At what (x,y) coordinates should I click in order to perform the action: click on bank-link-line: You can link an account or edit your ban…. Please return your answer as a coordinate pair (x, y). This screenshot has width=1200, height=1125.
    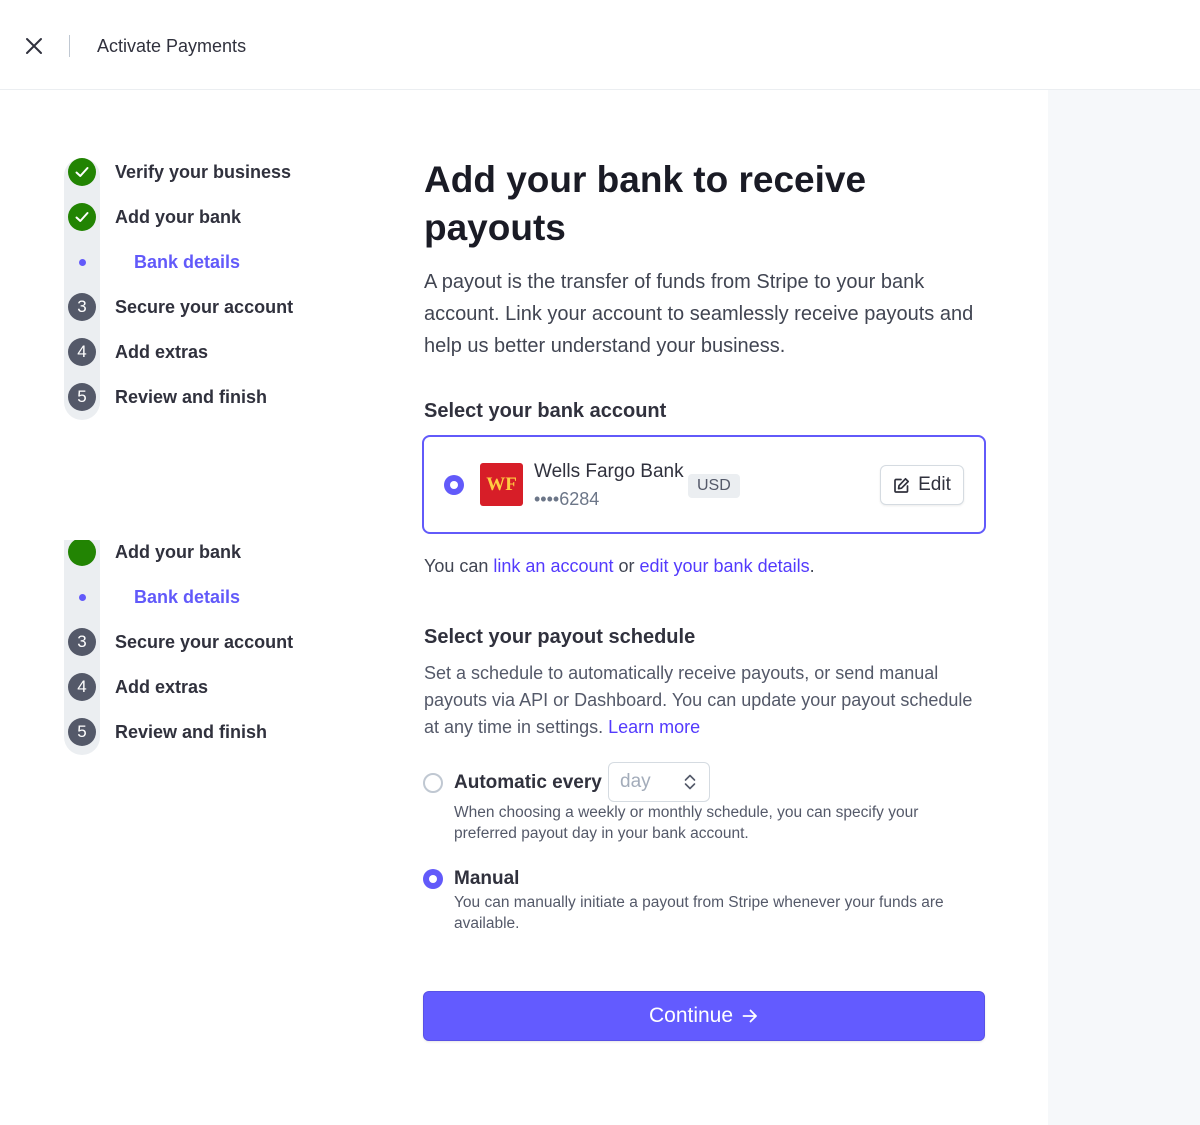
    Looking at the image, I should click on (619, 566).